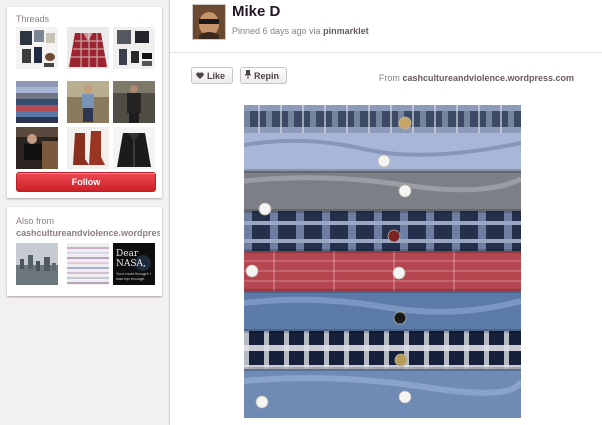 This screenshot has width=602, height=425. Describe the element at coordinates (37, 264) in the screenshot. I see `also-thumb-city-skyline` at that location.